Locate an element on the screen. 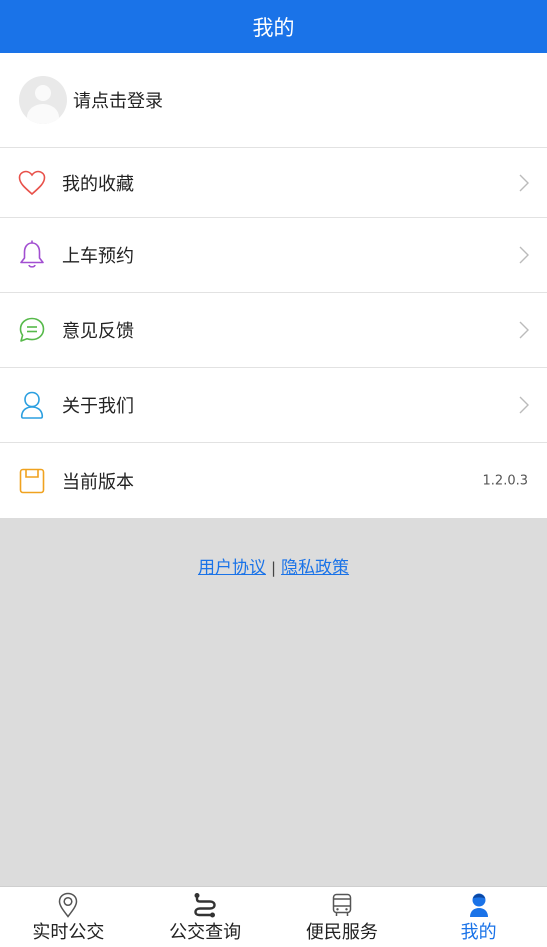 This screenshot has height=947, width=547. tab-label: 实时公交 is located at coordinates (68, 932).